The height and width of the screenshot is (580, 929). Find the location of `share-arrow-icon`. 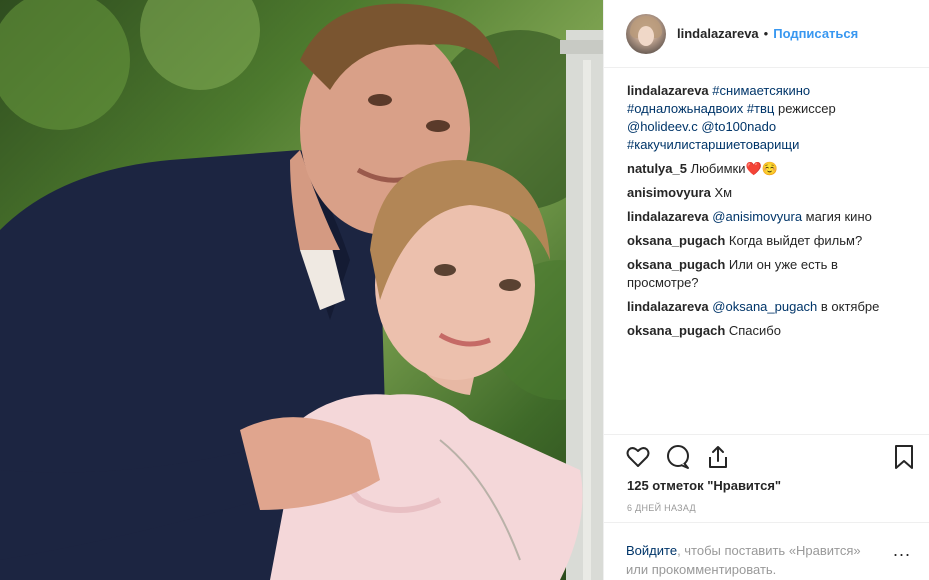

share-arrow-icon is located at coordinates (718, 457).